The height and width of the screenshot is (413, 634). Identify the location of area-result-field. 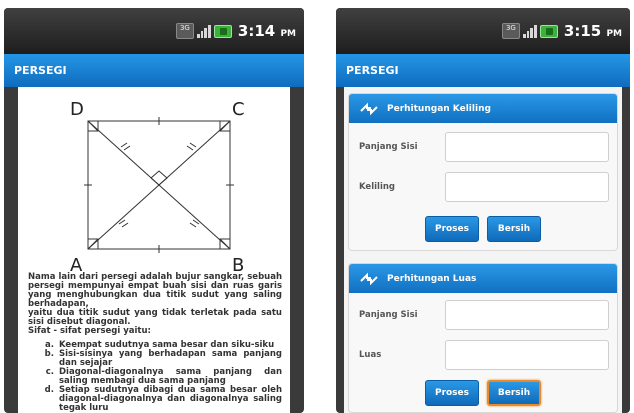
(527, 355).